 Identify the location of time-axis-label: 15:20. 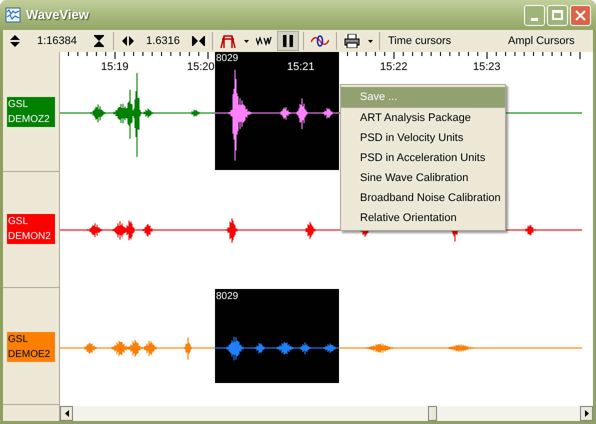
(201, 67).